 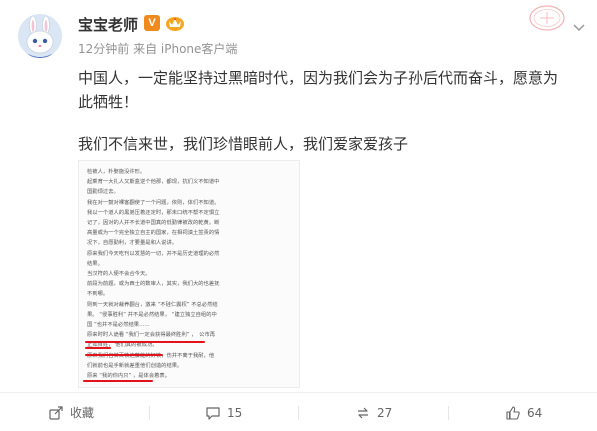 What do you see at coordinates (373, 412) in the screenshot?
I see `repost-button: 27` at bounding box center [373, 412].